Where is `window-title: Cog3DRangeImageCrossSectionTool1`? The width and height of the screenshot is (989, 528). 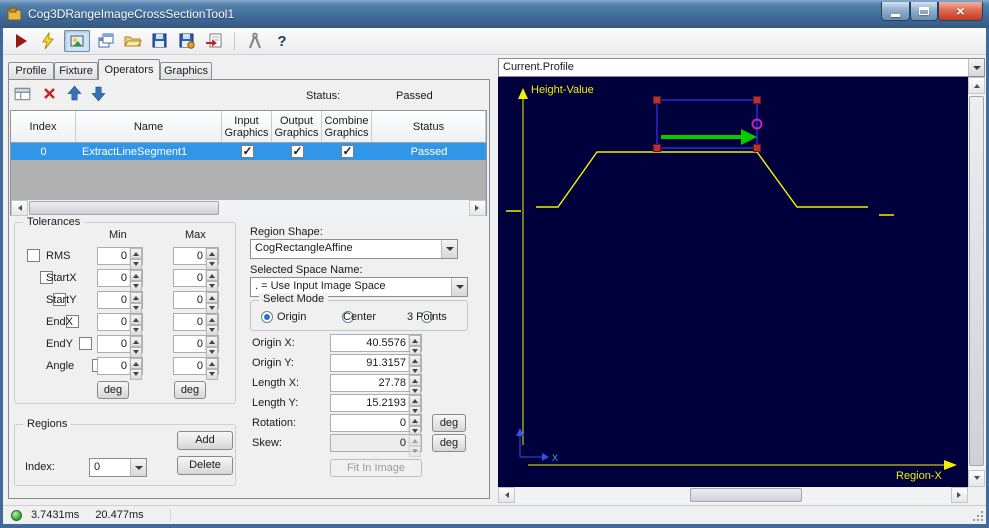 window-title: Cog3DRangeImageCrossSectionTool1 is located at coordinates (131, 14).